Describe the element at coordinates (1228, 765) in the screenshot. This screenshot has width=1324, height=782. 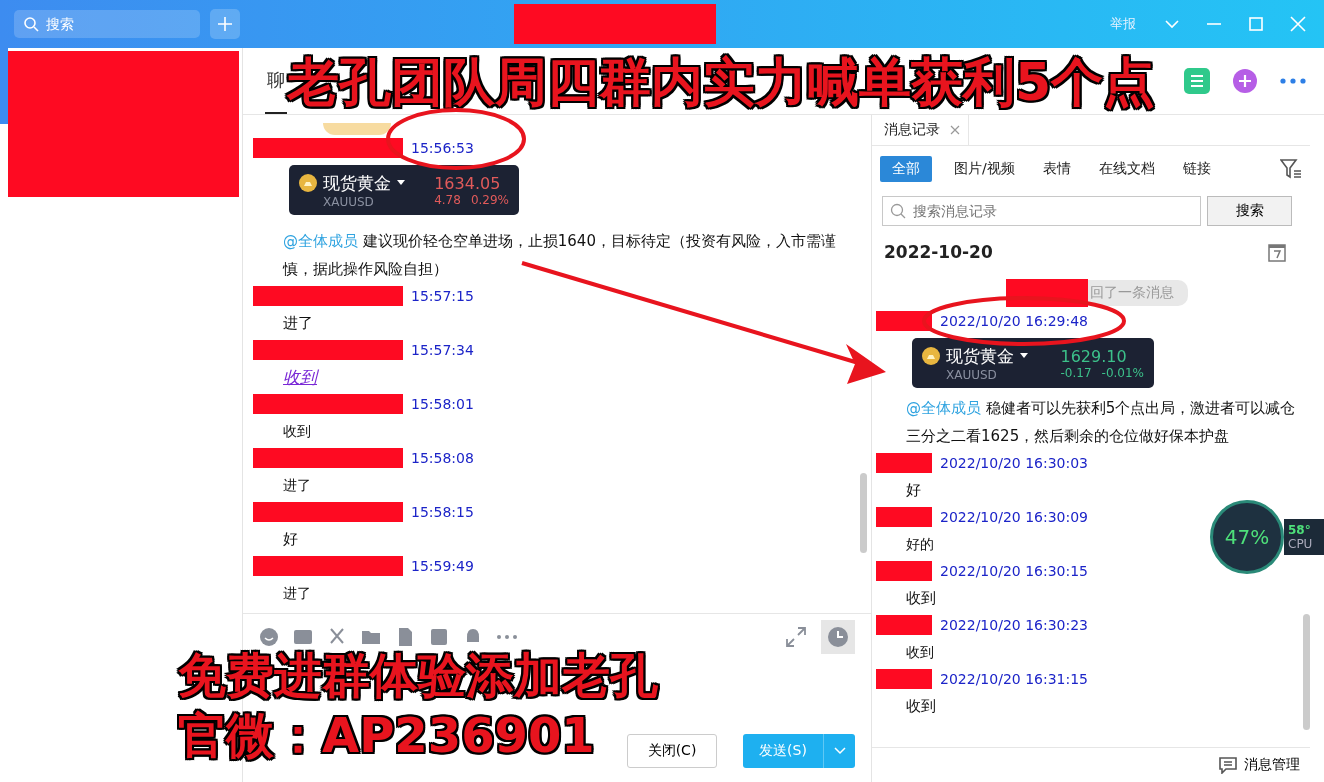
I see `message-icon` at that location.